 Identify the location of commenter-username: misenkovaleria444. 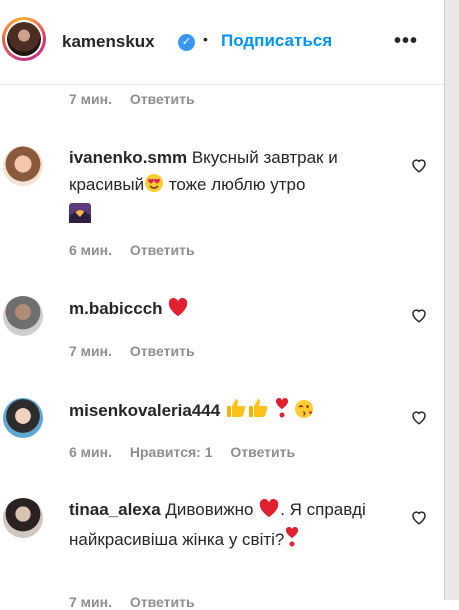
(144, 410).